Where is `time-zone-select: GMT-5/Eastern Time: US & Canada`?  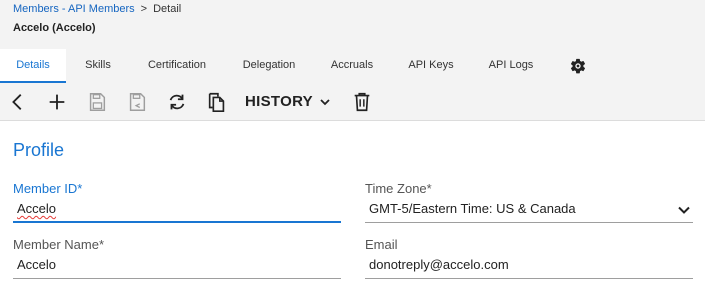
time-zone-select: GMT-5/Eastern Time: US & Canada is located at coordinates (529, 211).